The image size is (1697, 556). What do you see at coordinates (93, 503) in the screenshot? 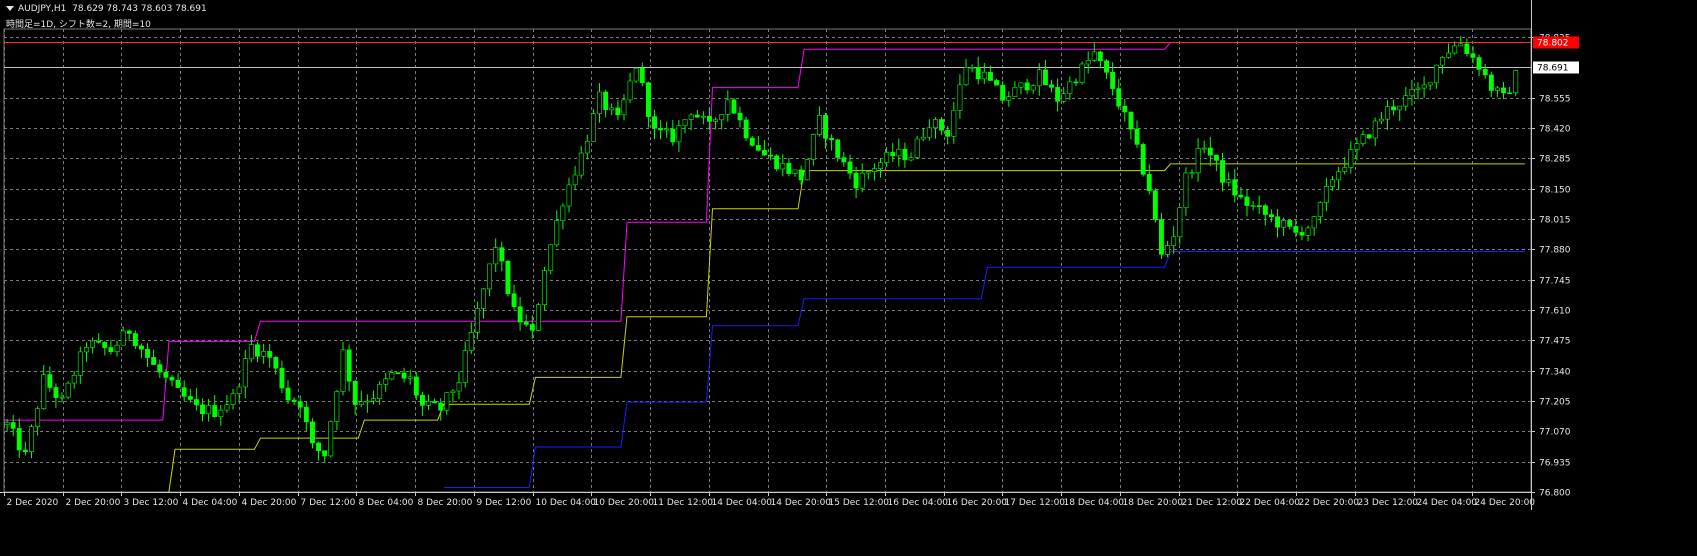
I see `time-axis-label: 2 Dec 20:00` at bounding box center [93, 503].